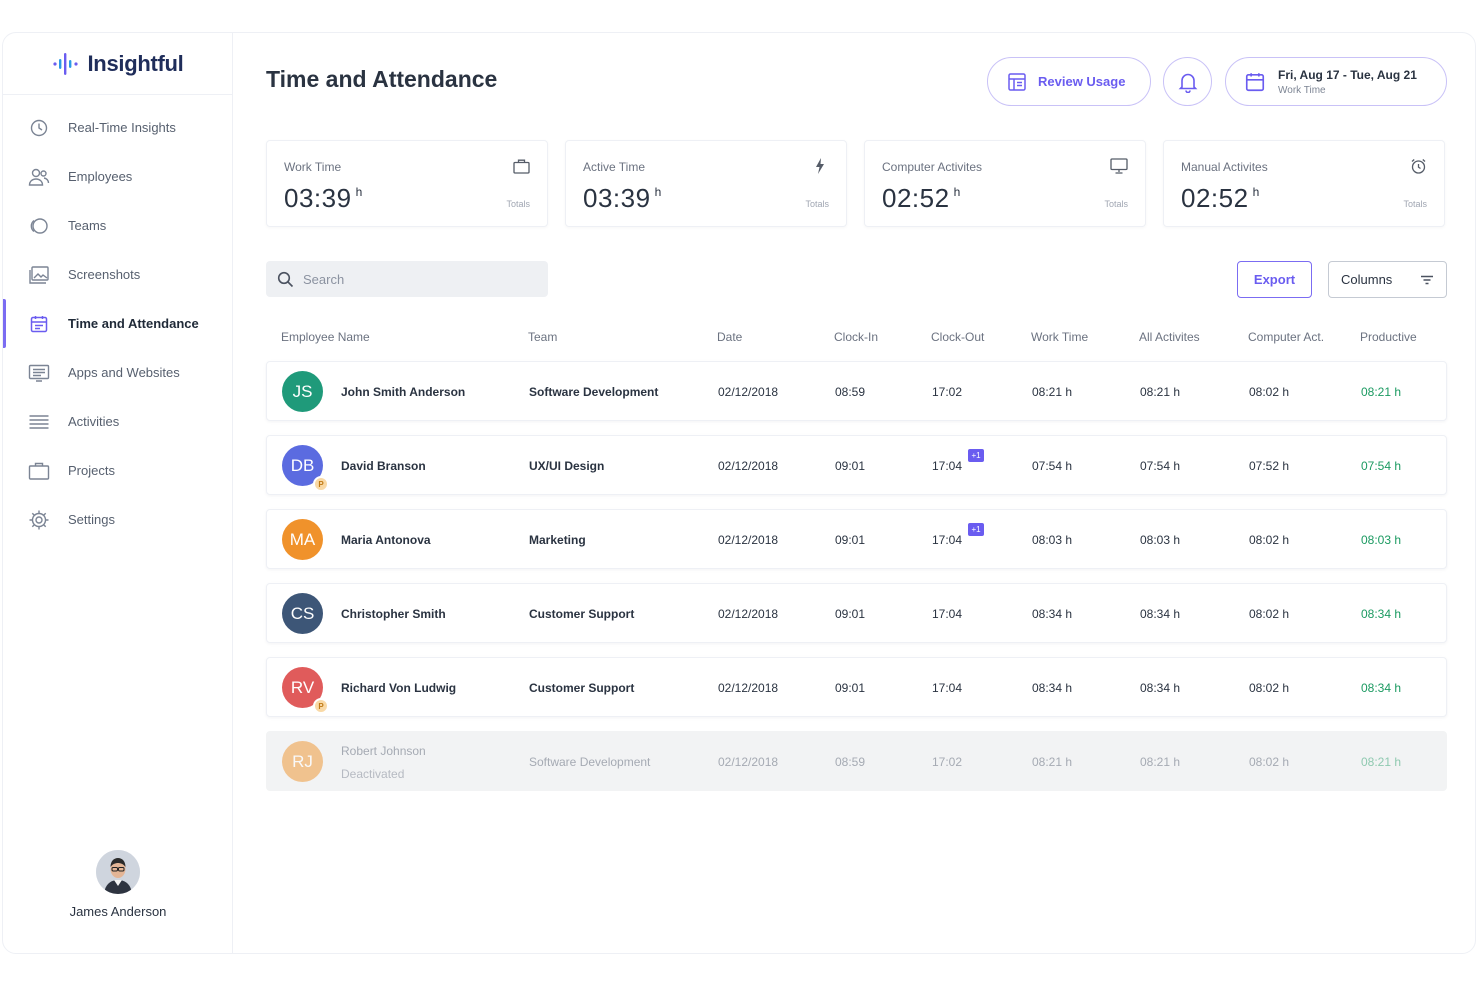 Image resolution: width=1480 pixels, height=987 pixels. What do you see at coordinates (39, 520) in the screenshot?
I see `gear-icon` at bounding box center [39, 520].